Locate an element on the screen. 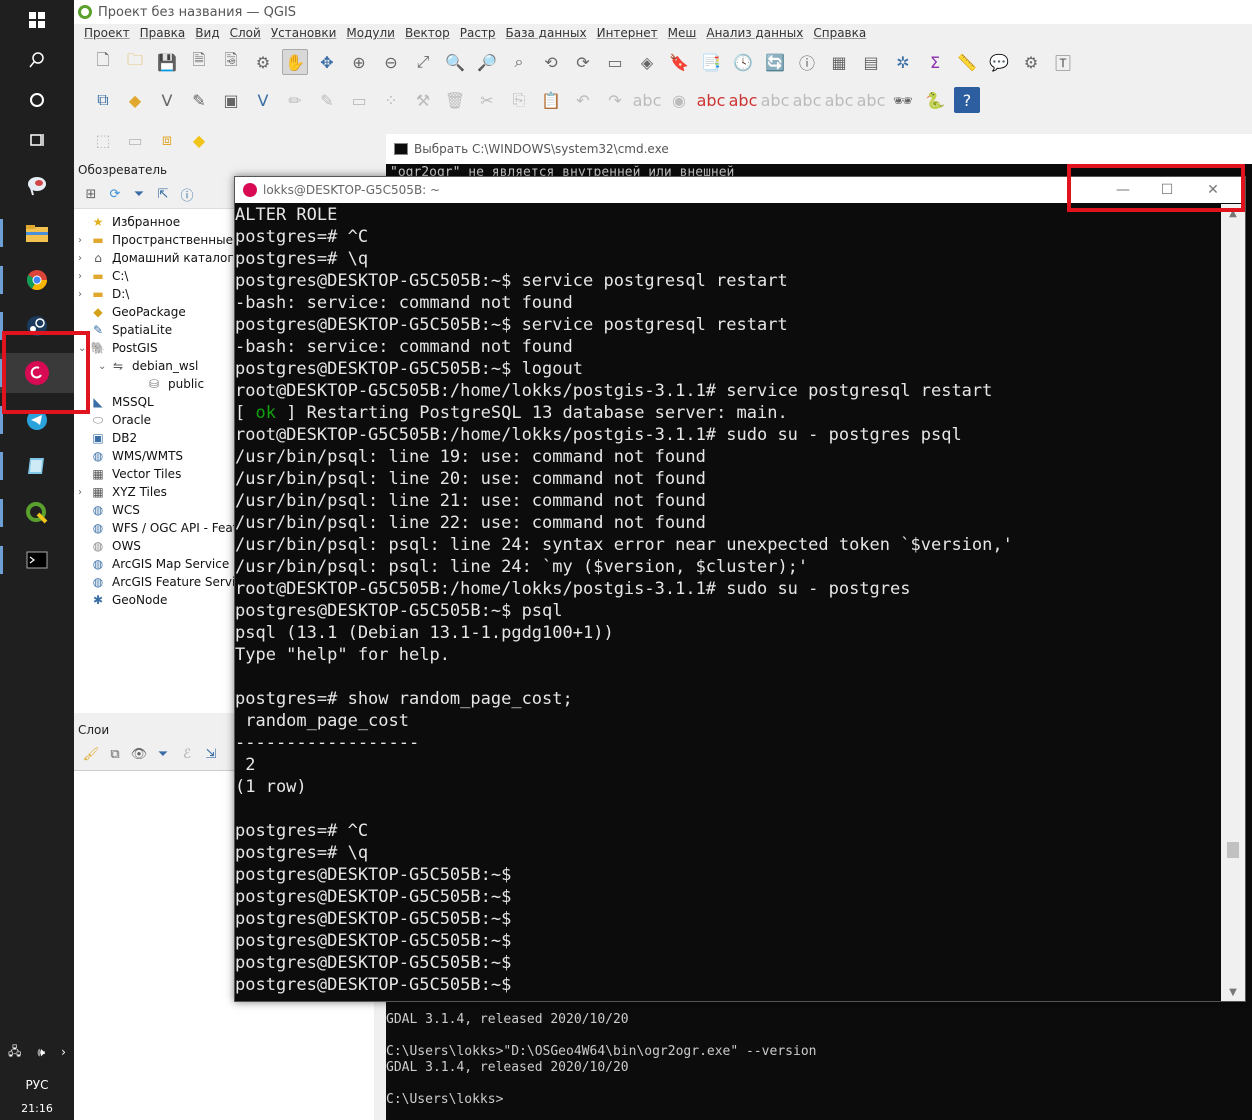 The height and width of the screenshot is (1120, 1252). browser-item: ◍ WMS/WMTS is located at coordinates (130, 456).